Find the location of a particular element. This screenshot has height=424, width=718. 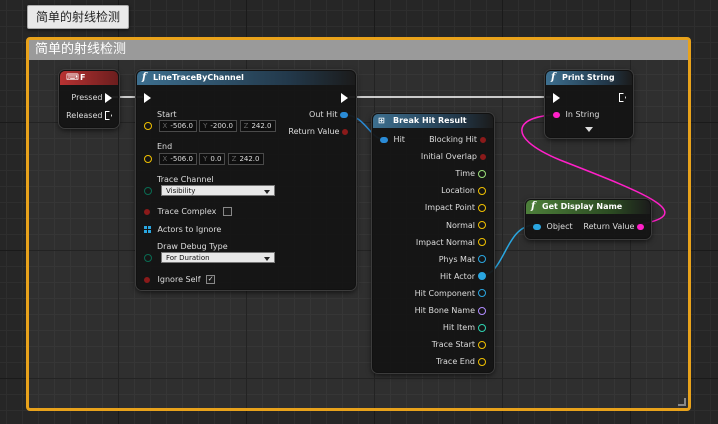

line-trace-node-header: f LineTraceByChannel is located at coordinates (246, 78).